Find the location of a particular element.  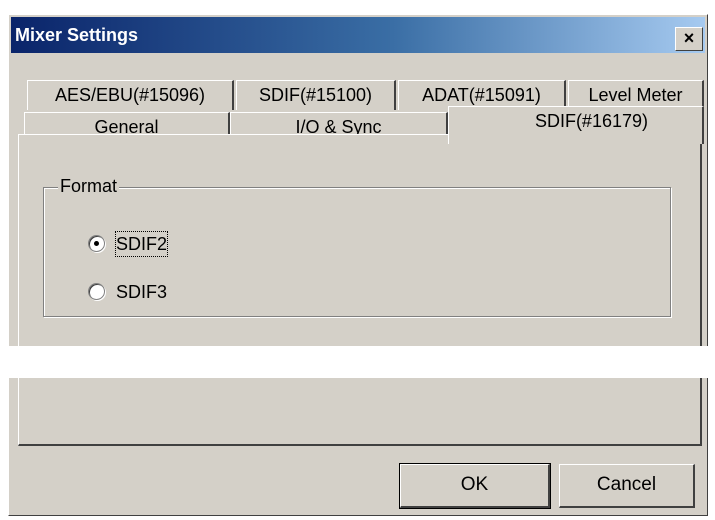

tab-sdif-15100: SDIF(#15100) is located at coordinates (316, 95).